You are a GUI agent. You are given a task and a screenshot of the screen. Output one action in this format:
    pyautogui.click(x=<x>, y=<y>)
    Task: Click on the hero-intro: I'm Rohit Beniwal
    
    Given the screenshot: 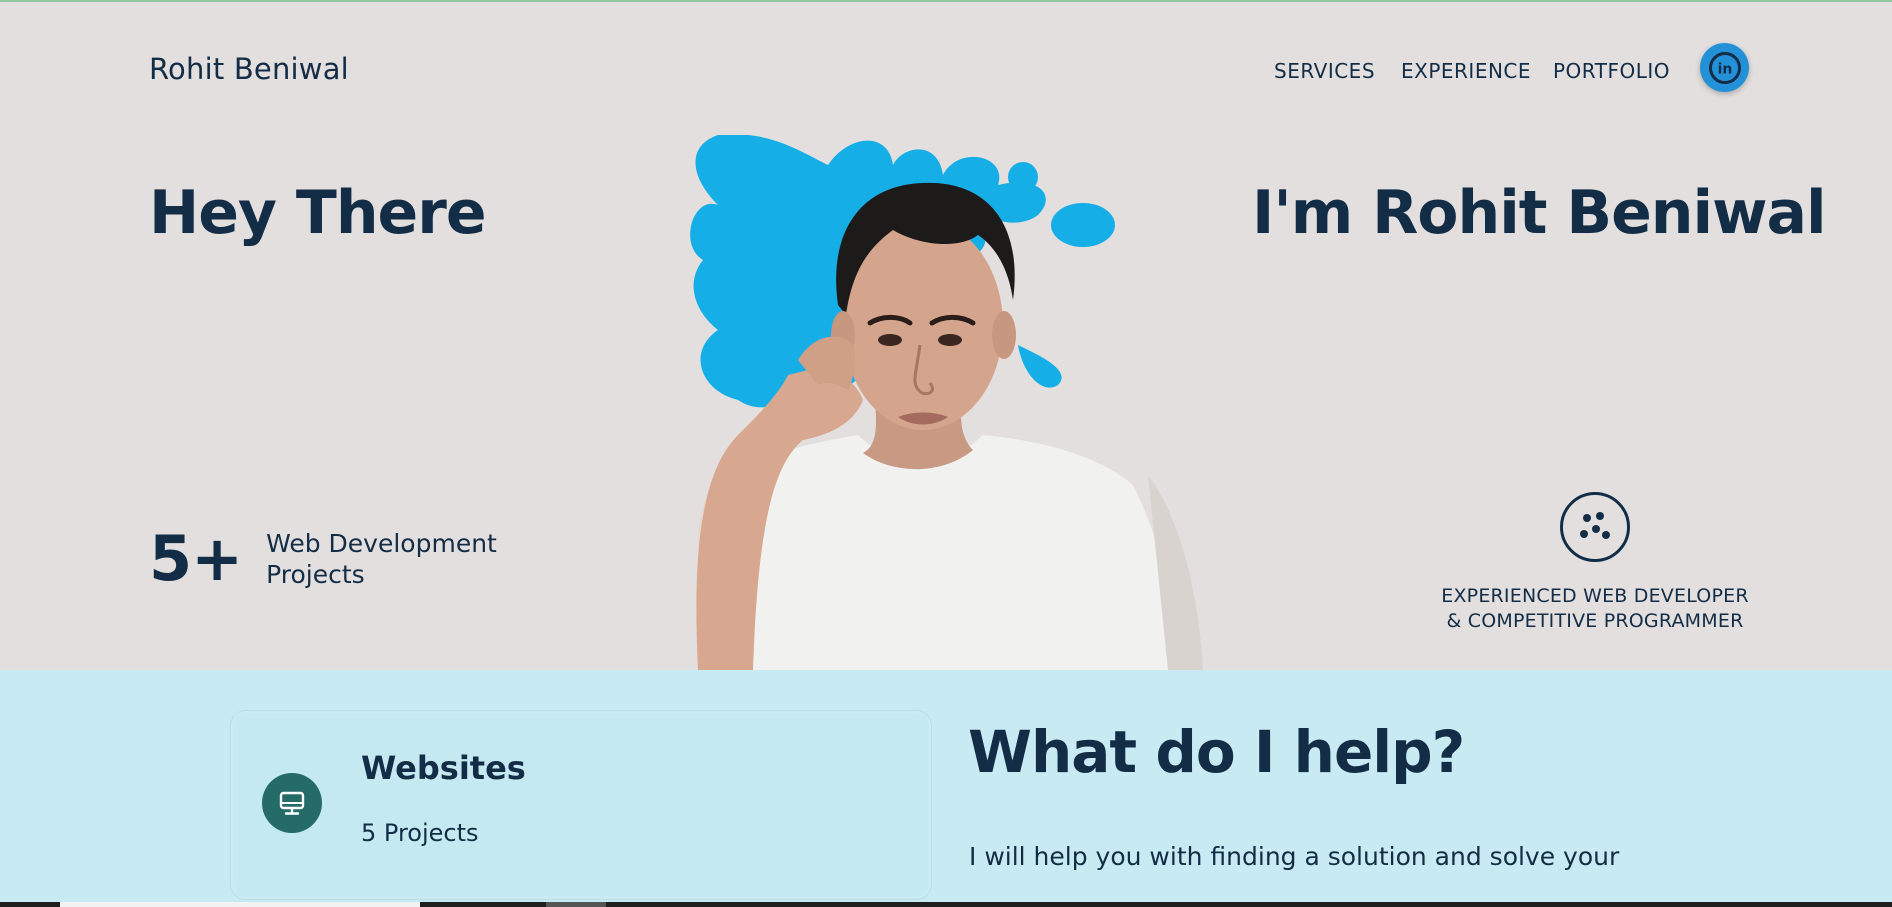 What is the action you would take?
    pyautogui.click(x=1539, y=213)
    